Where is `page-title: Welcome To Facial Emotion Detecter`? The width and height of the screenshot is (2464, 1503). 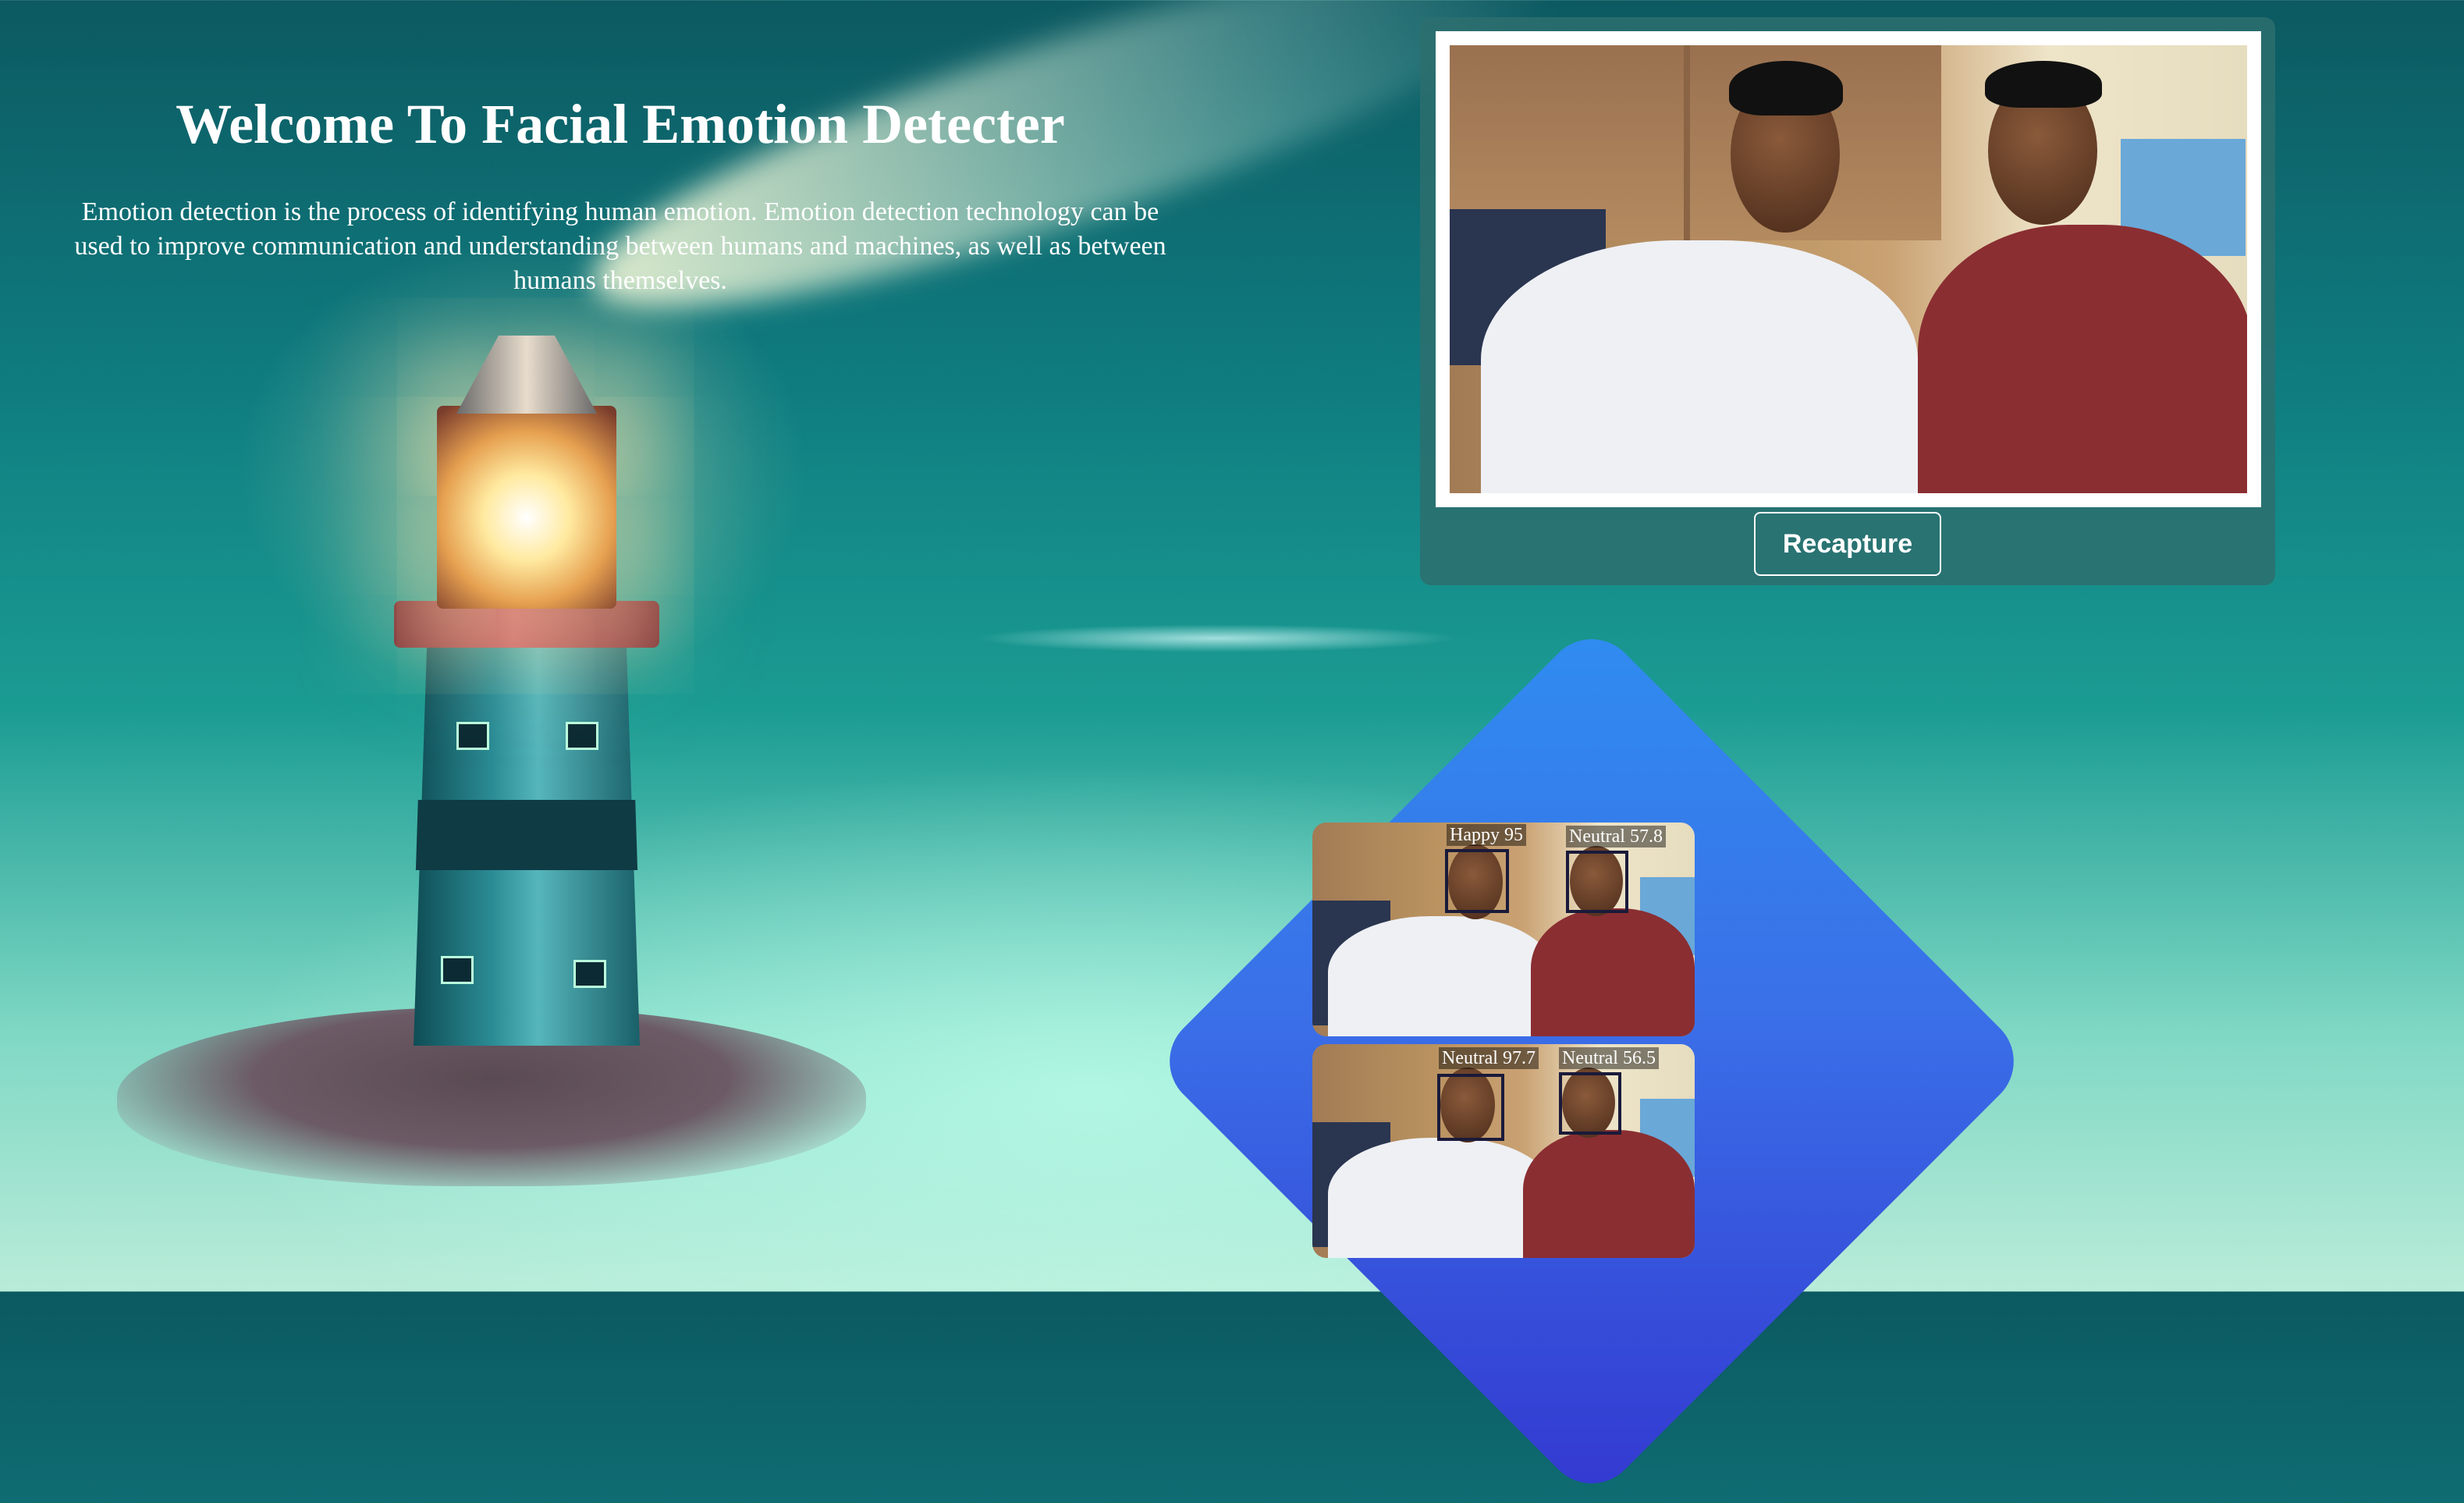 page-title: Welcome To Facial Emotion Detecter is located at coordinates (620, 124).